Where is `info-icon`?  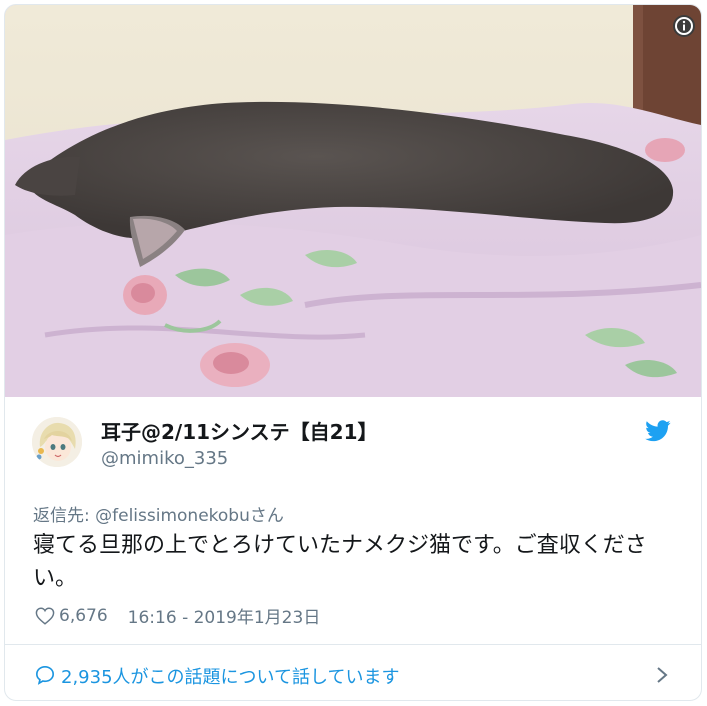
info-icon is located at coordinates (684, 26).